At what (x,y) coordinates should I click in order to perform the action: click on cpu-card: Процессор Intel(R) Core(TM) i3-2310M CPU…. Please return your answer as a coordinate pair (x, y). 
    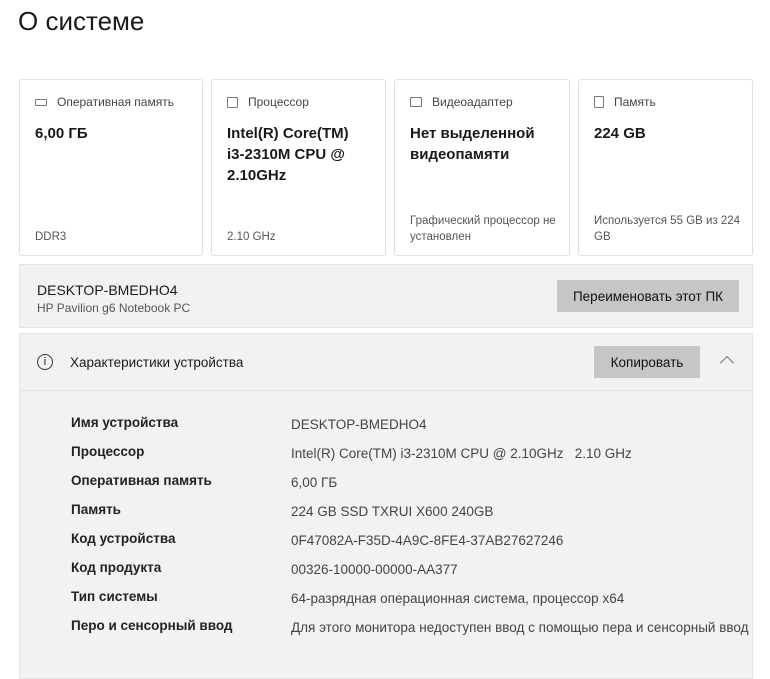
    Looking at the image, I should click on (298, 167).